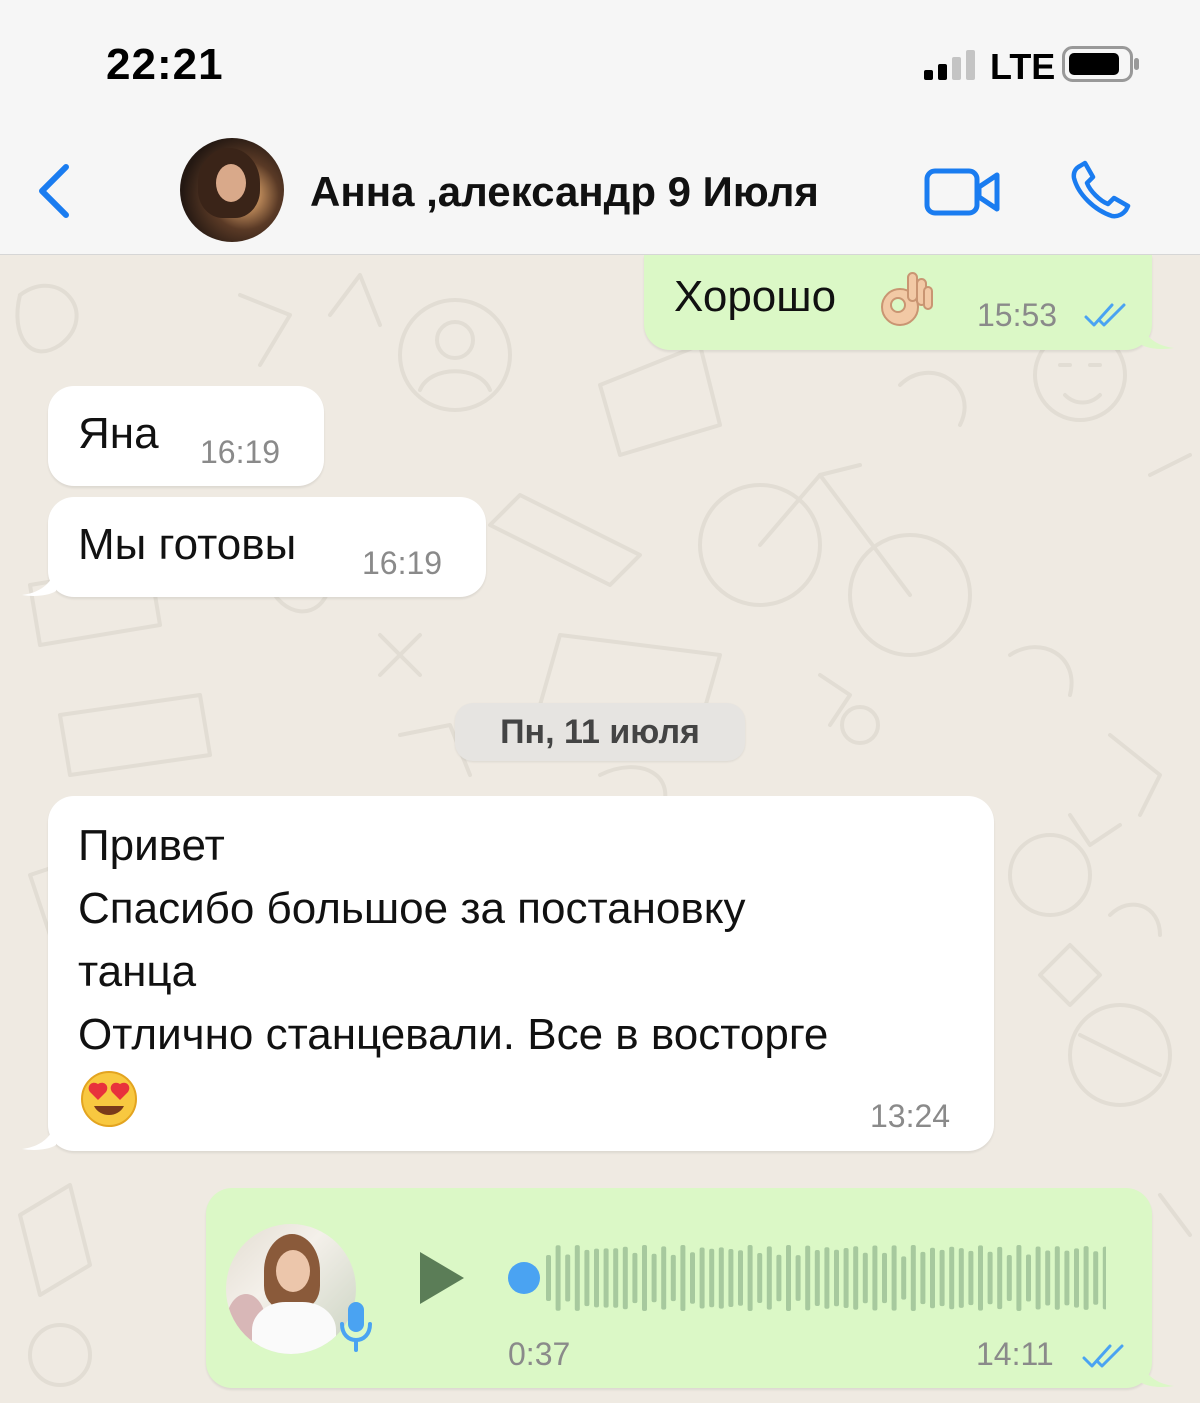  I want to click on chat-header: Анна ,александр 9 Июля, so click(600, 190).